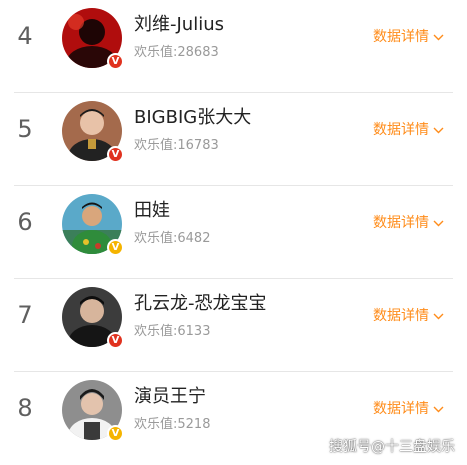 Image resolution: width=467 pixels, height=465 pixels. What do you see at coordinates (392, 447) in the screenshot?
I see `watermark: 搜狐号@十三盘娱乐` at bounding box center [392, 447].